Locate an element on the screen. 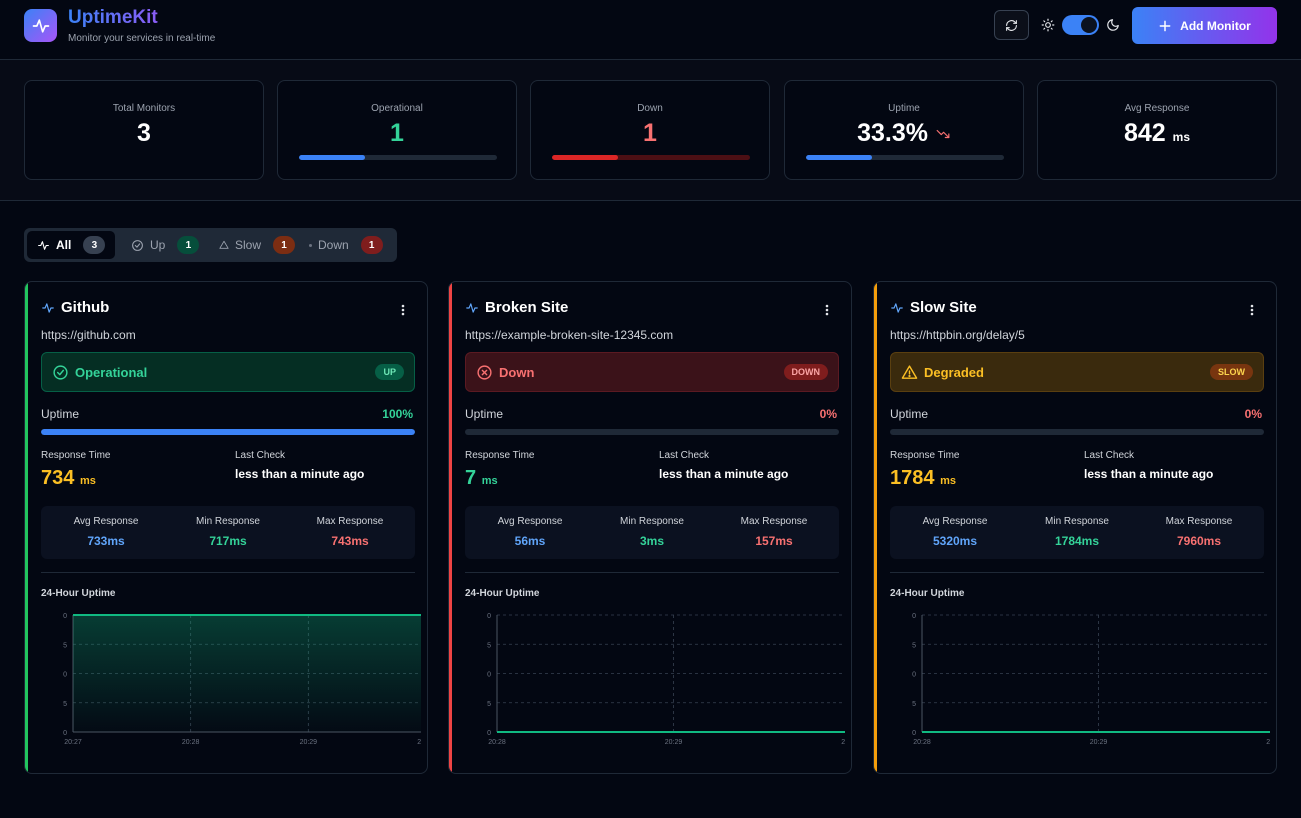  min-response-stat: Min Response 717ms is located at coordinates (228, 532).